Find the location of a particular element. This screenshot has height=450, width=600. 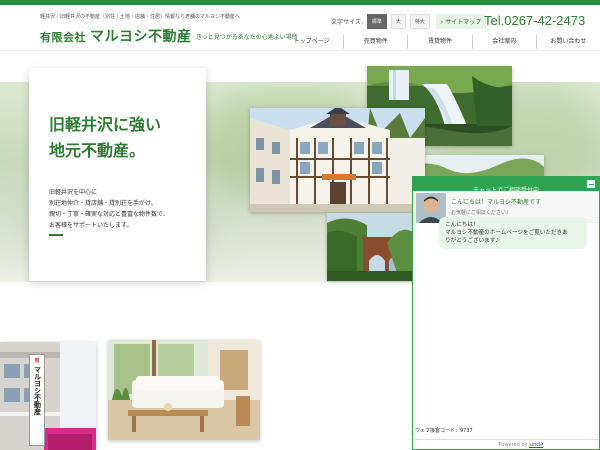

logo-name: マルヨシ不動産 is located at coordinates (141, 37).